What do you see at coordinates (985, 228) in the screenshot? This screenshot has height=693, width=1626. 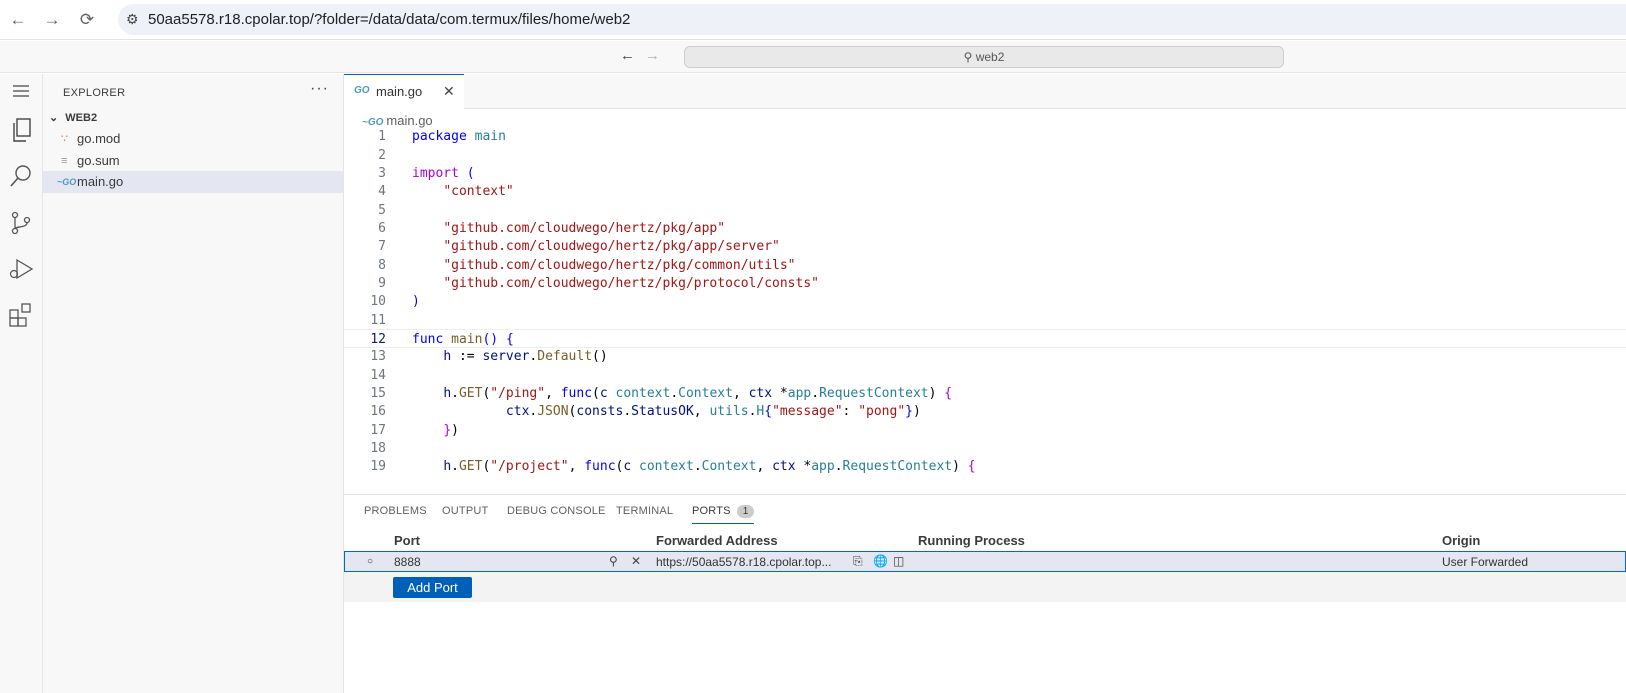 I see `code-line: 6 "github.com/cloudwego/hertz/pkg/app"` at bounding box center [985, 228].